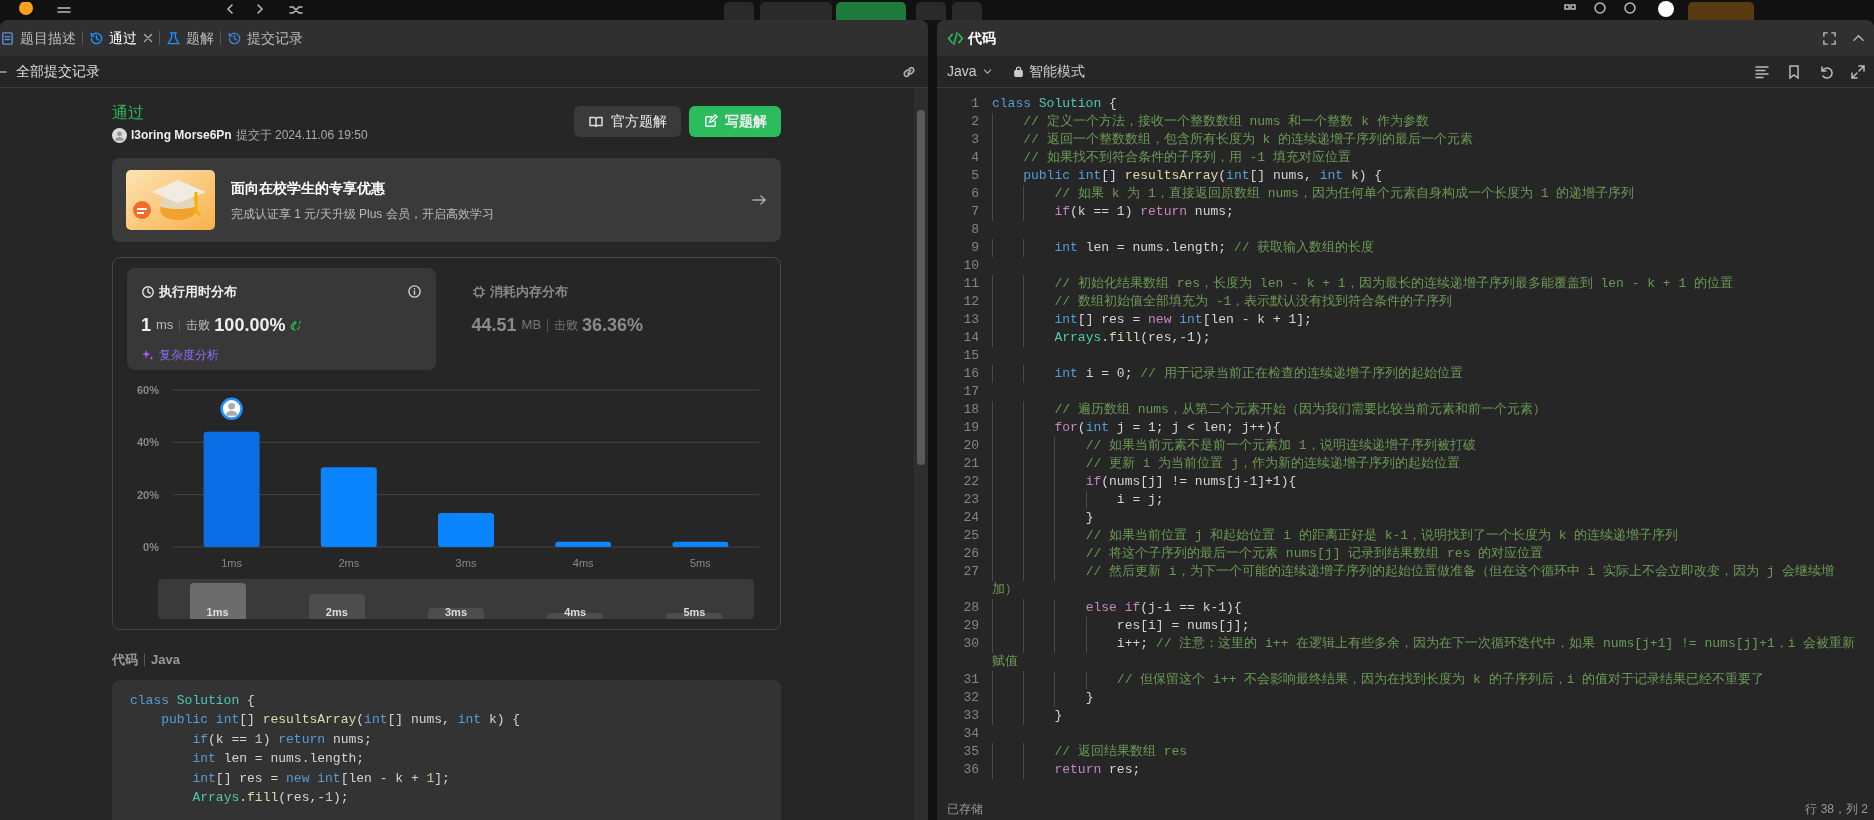 This screenshot has height=820, width=1874. Describe the element at coordinates (1424, 653) in the screenshot. I see `code-line: i++; // 注意：这里的 i++ 在逻辑上有些多余，因为在下一次循环迭代中，如果 nums[j+1] != nums[j]+1，i 会被重新赋值` at that location.